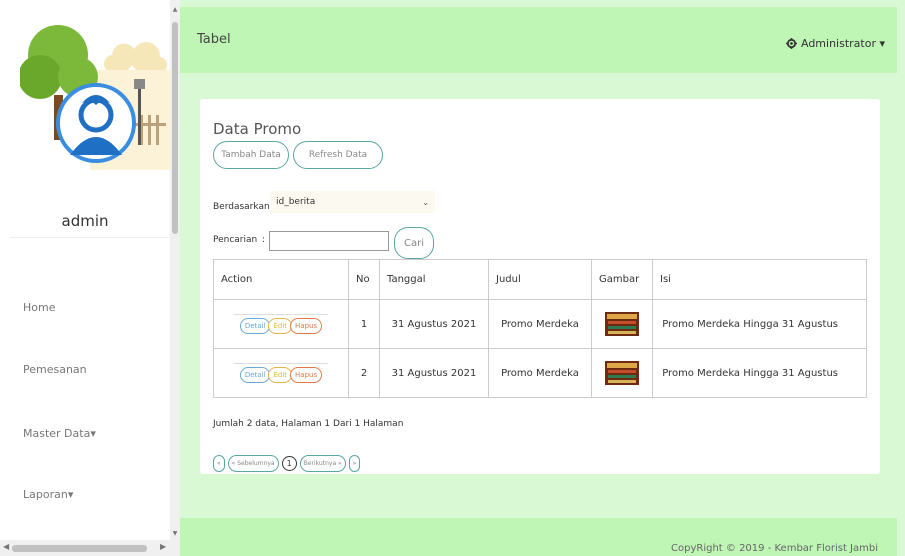  What do you see at coordinates (257, 129) in the screenshot?
I see `card-title: Data Promo` at bounding box center [257, 129].